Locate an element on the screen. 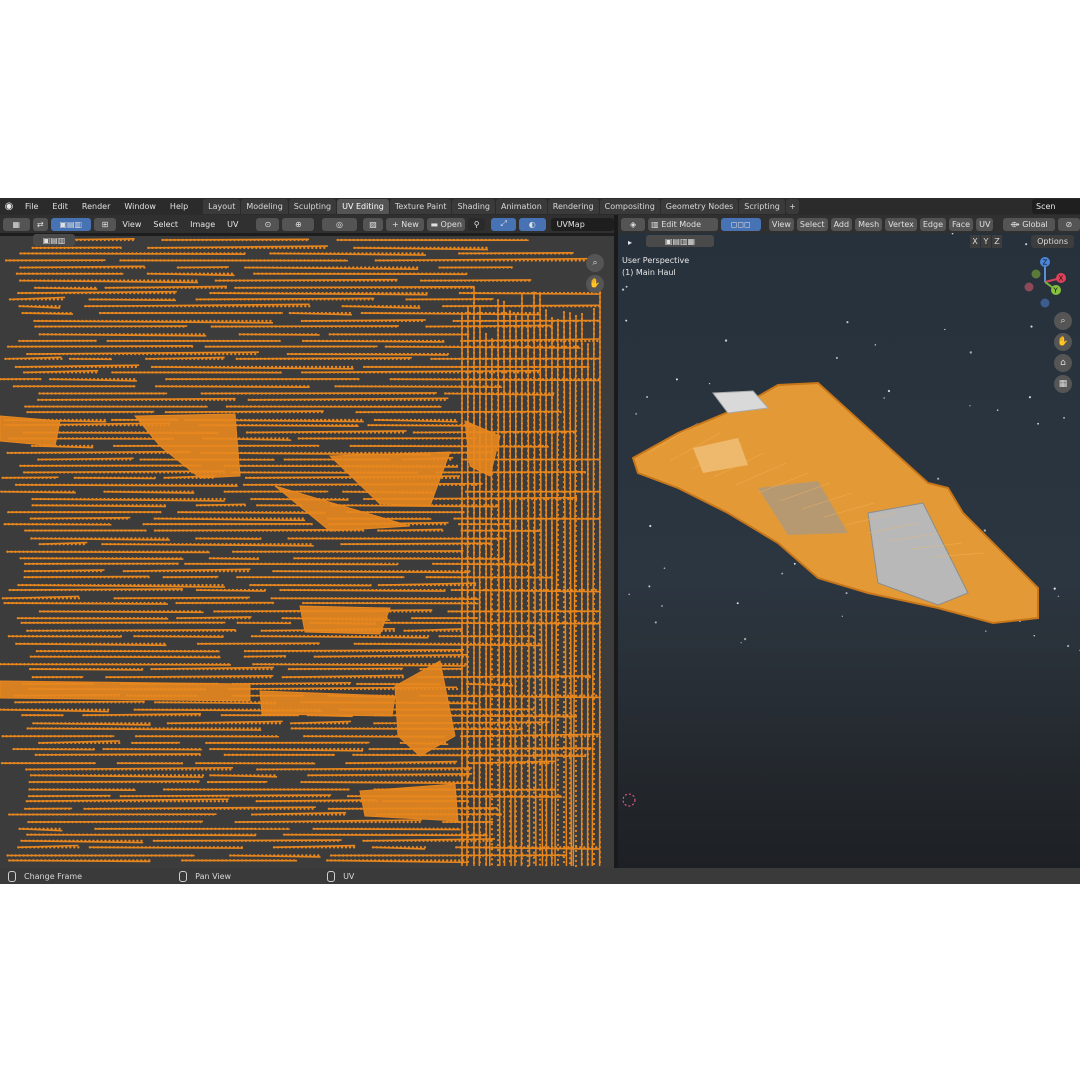  zoom-icon: ⌕ is located at coordinates (595, 263).